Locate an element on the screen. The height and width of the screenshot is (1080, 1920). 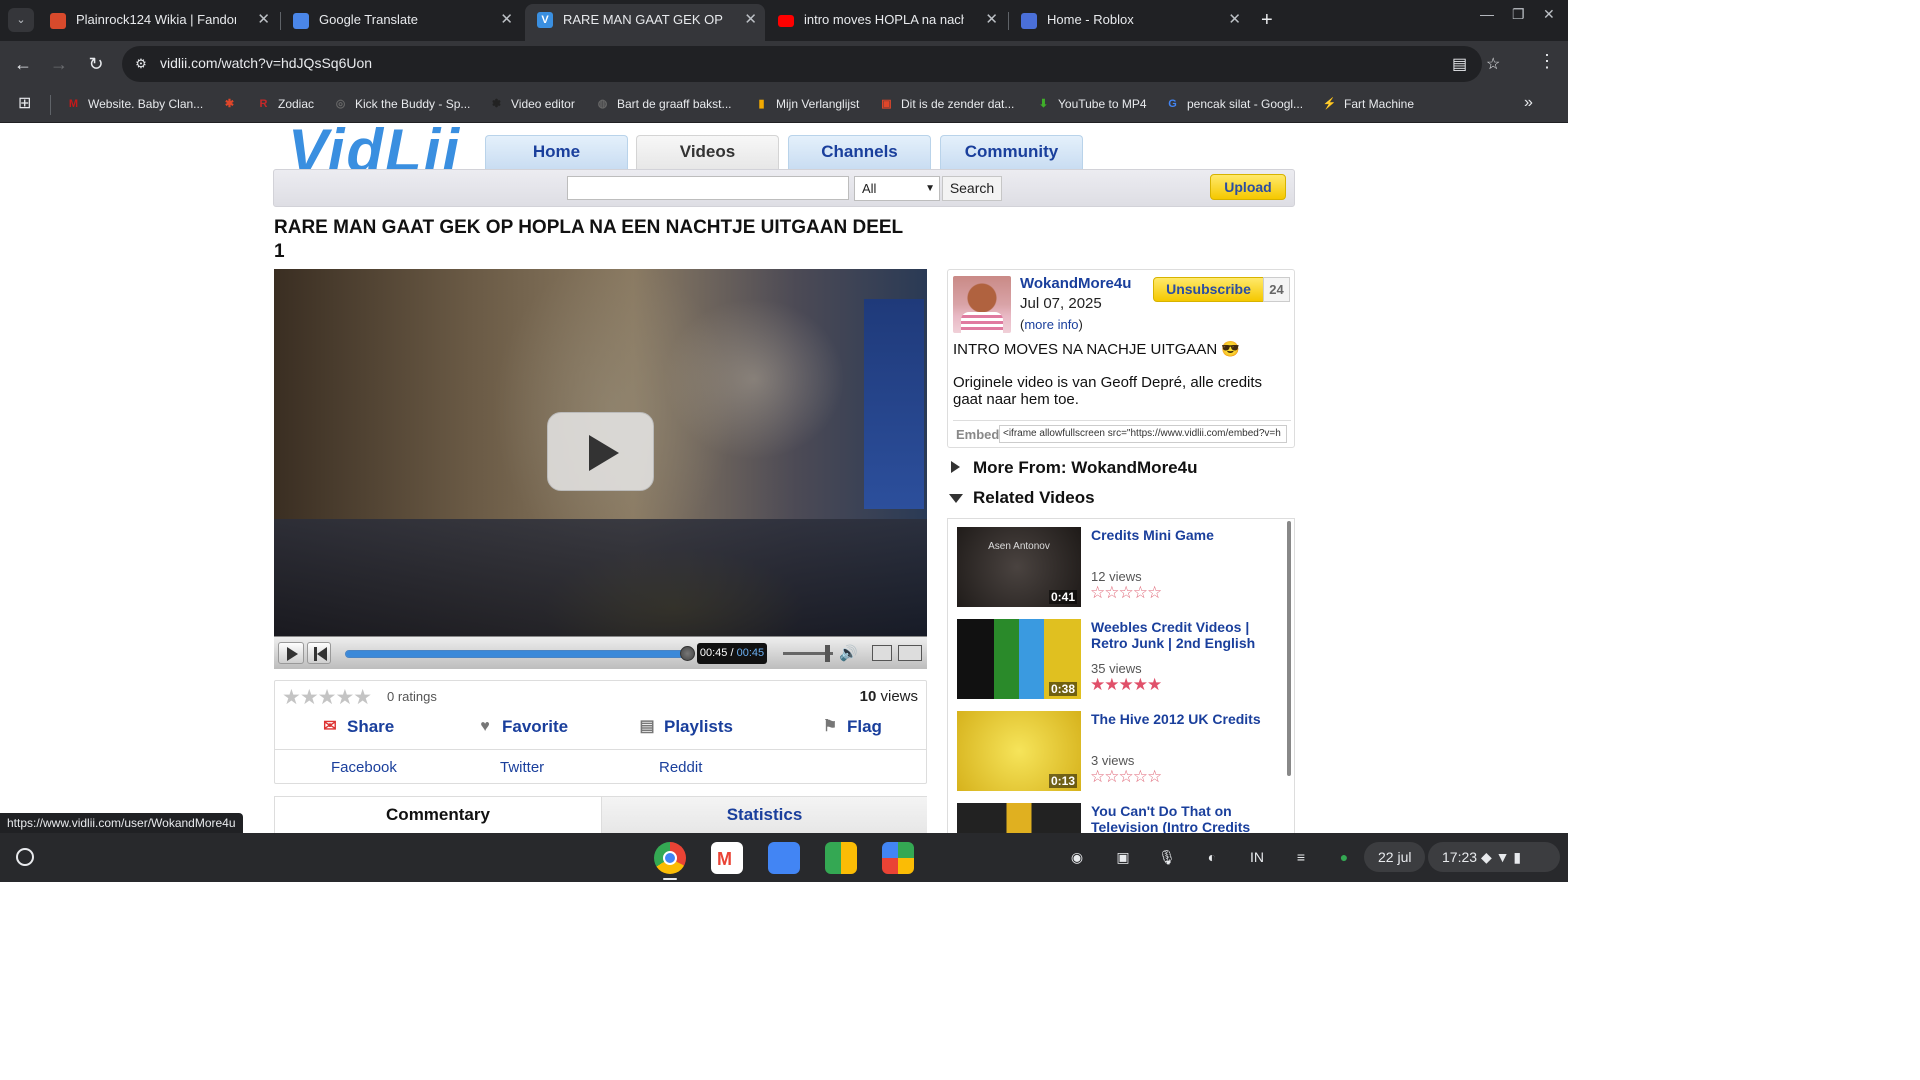
bookmark-item: ⬇ YouTube to MP4 is located at coordinates (1091, 105).